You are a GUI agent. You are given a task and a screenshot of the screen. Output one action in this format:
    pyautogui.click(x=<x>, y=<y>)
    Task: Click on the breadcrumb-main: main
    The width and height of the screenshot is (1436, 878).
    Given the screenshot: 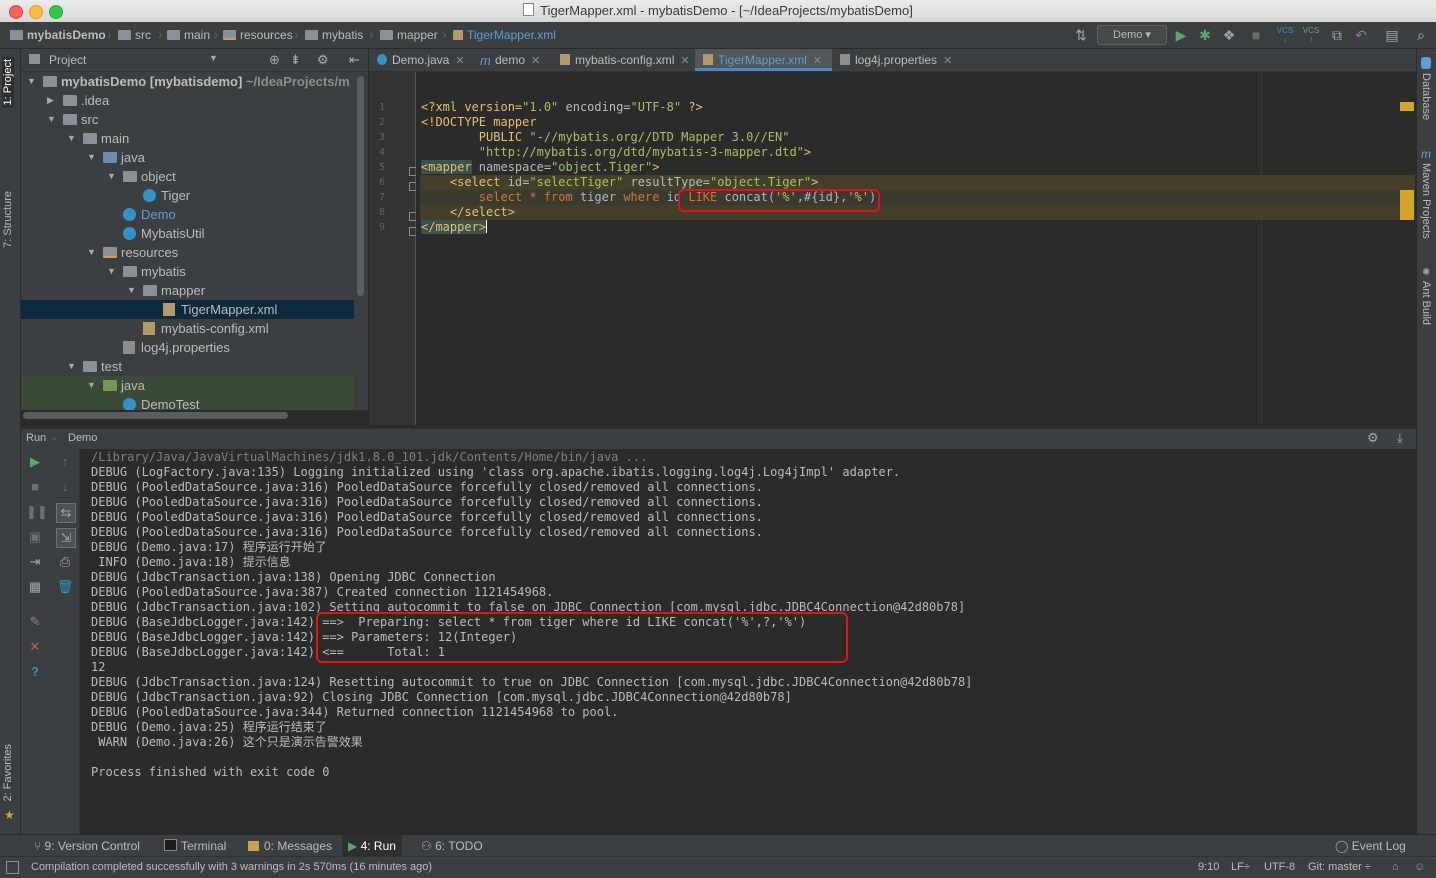 What is the action you would take?
    pyautogui.click(x=188, y=35)
    